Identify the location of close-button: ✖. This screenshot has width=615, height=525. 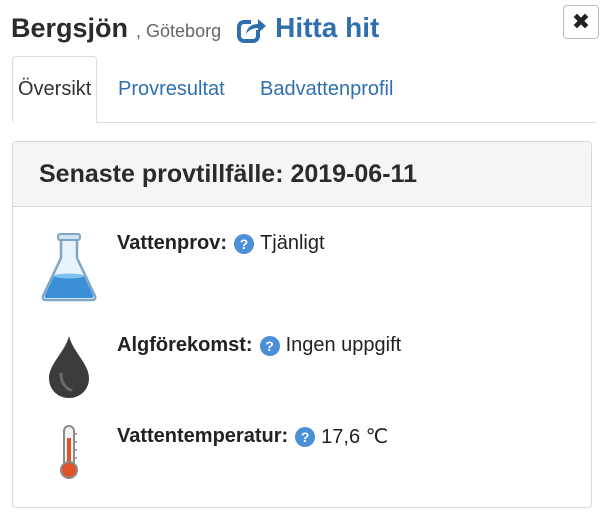
(581, 22).